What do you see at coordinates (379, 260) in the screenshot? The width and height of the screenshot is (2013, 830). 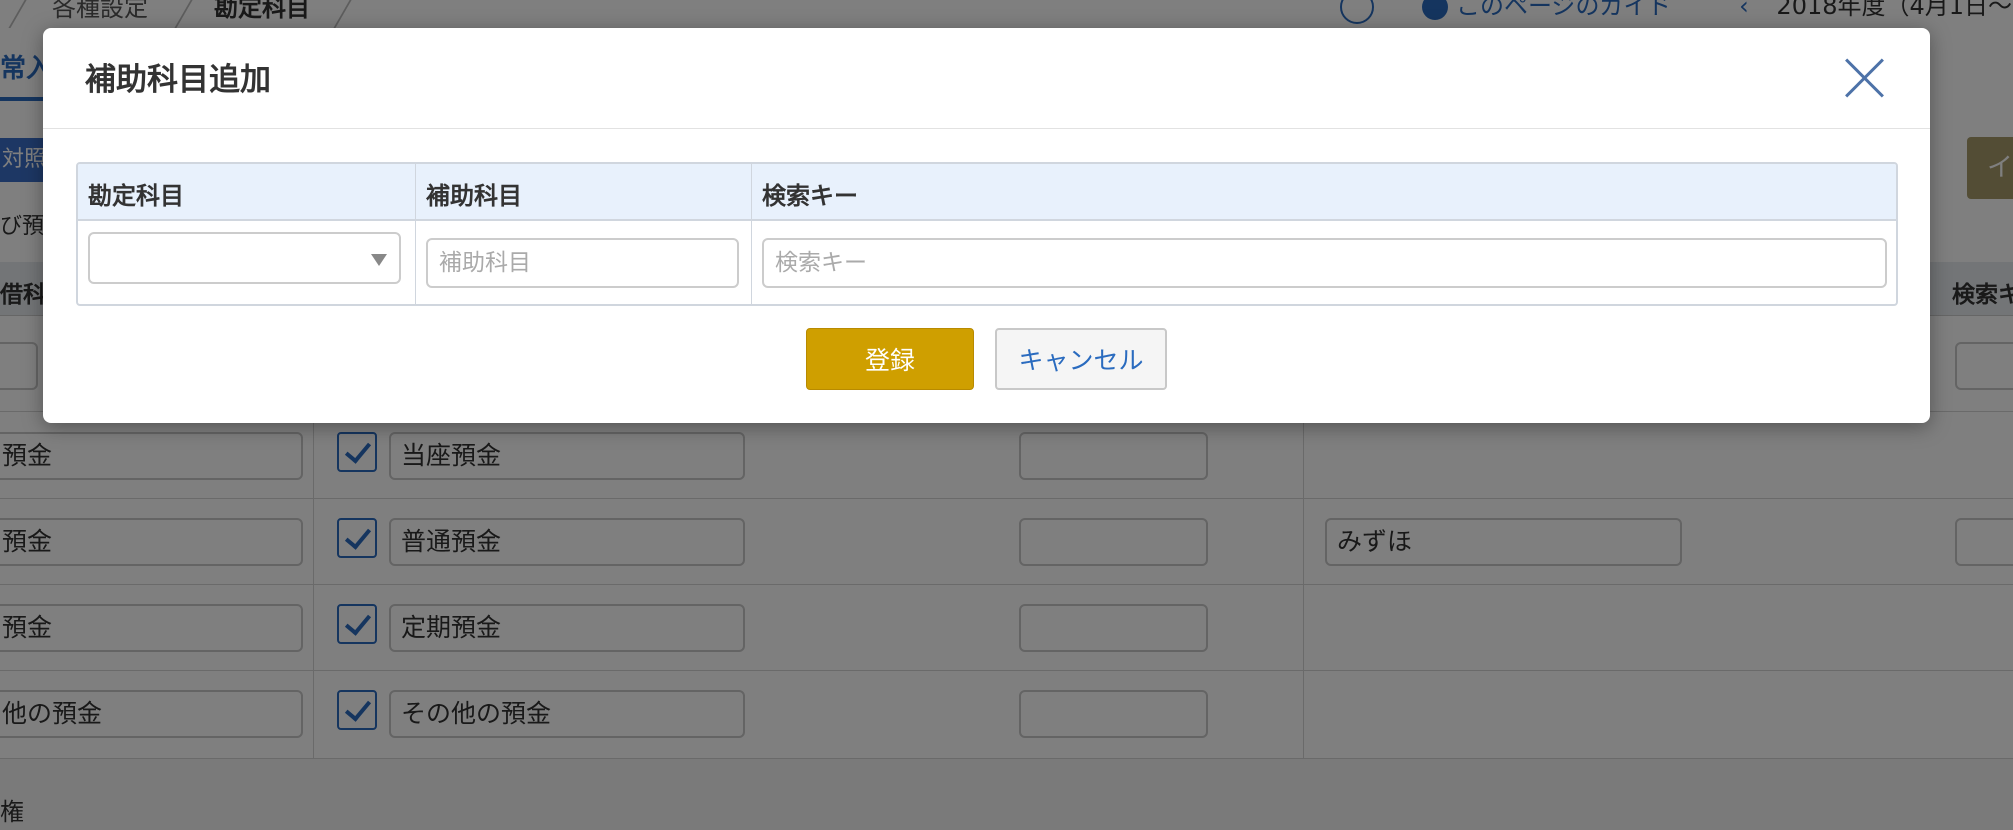 I see `dropdown-arrow-icon` at bounding box center [379, 260].